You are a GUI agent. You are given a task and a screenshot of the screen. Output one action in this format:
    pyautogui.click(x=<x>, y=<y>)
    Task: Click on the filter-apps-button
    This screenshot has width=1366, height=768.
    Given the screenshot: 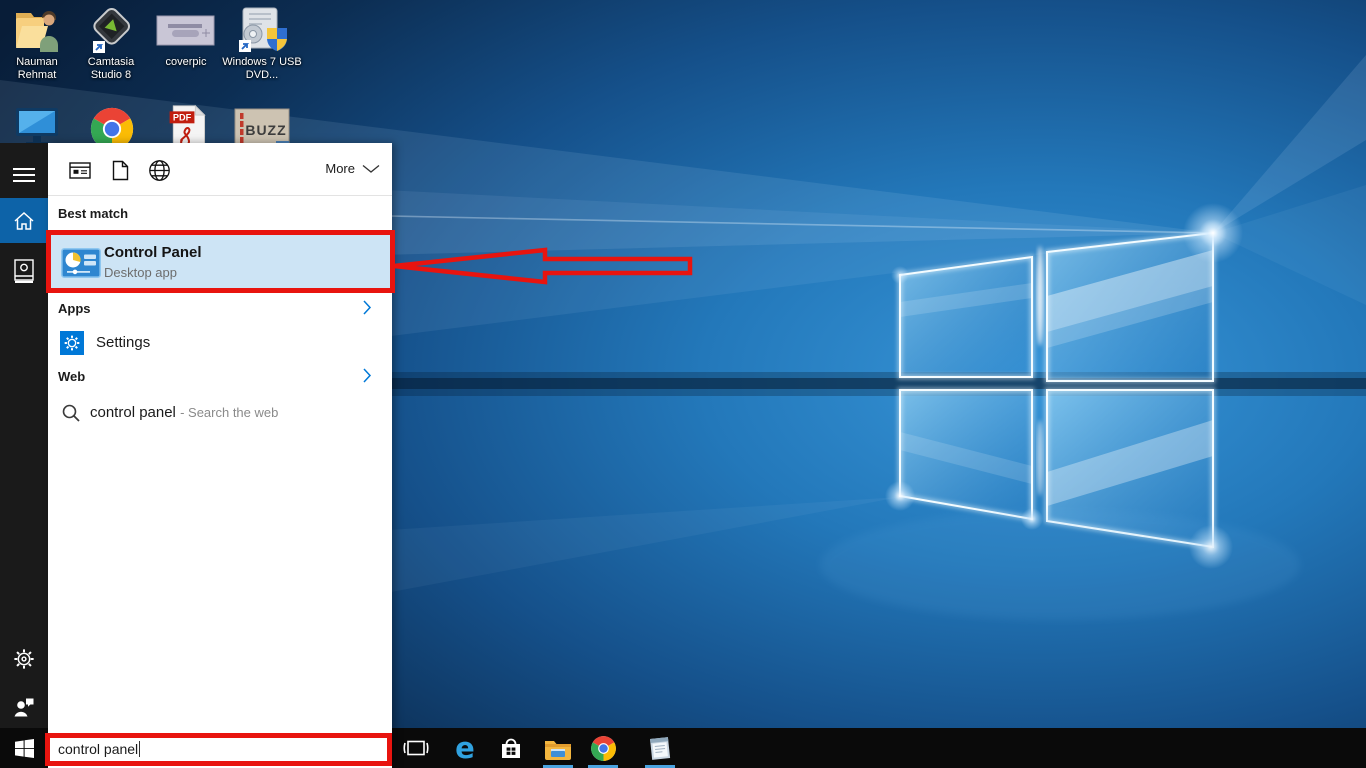 What is the action you would take?
    pyautogui.click(x=80, y=170)
    